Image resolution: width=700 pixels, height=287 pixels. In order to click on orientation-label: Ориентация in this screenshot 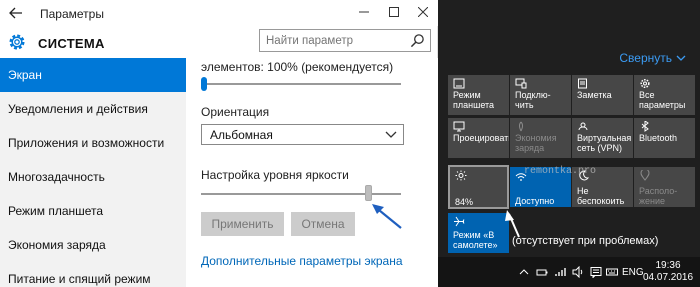, I will do `click(235, 112)`.